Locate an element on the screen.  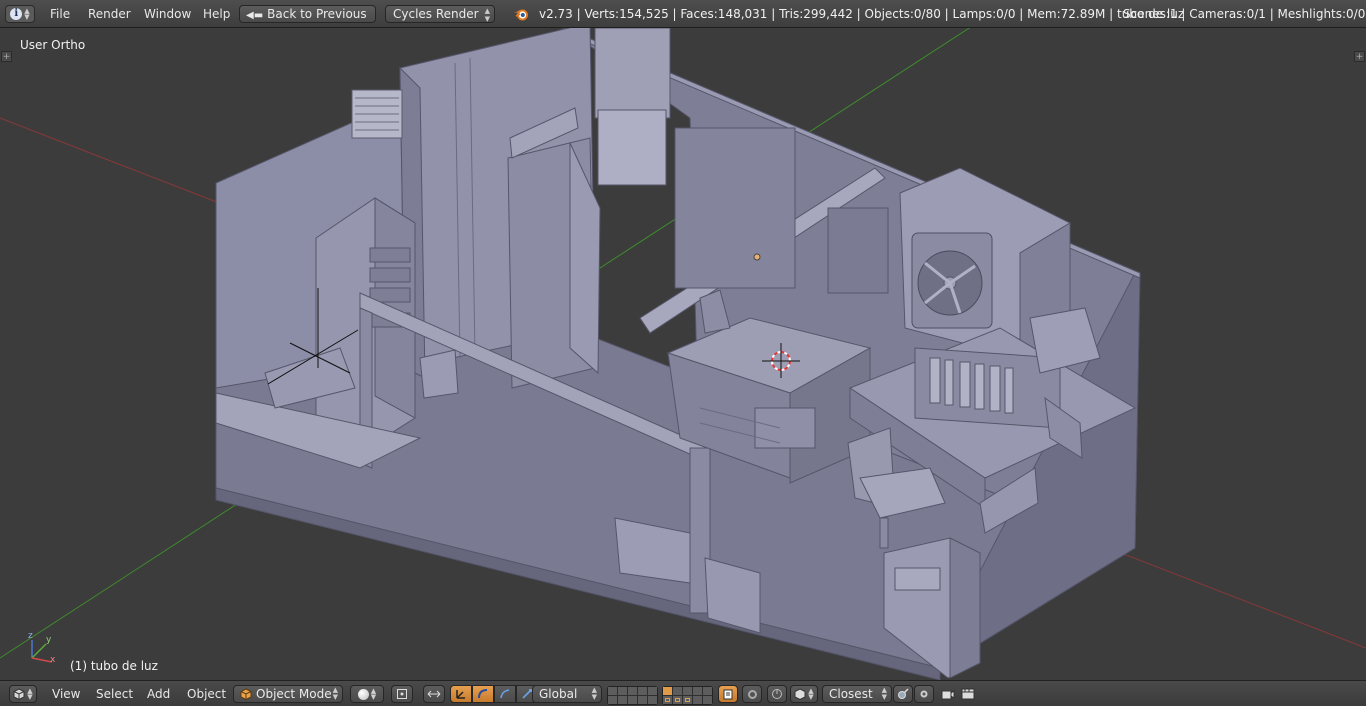
render-preview-icon is located at coordinates (948, 695).